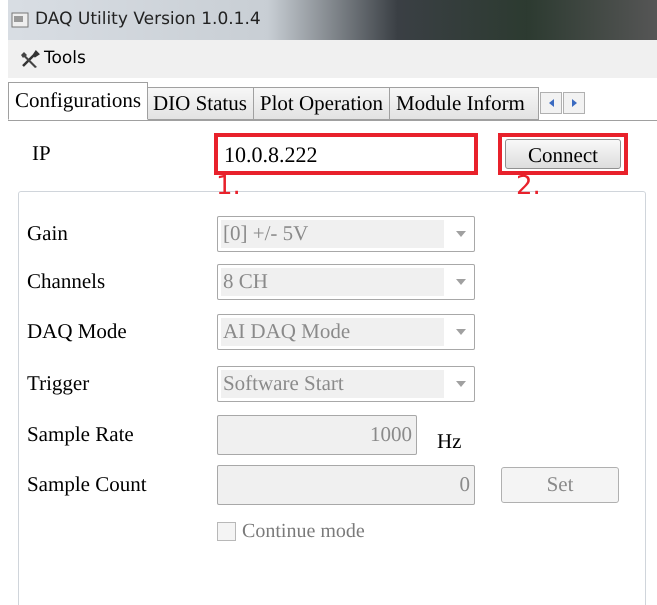 Image resolution: width=657 pixels, height=605 pixels. Describe the element at coordinates (42, 154) in the screenshot. I see `ip-label: IP` at that location.